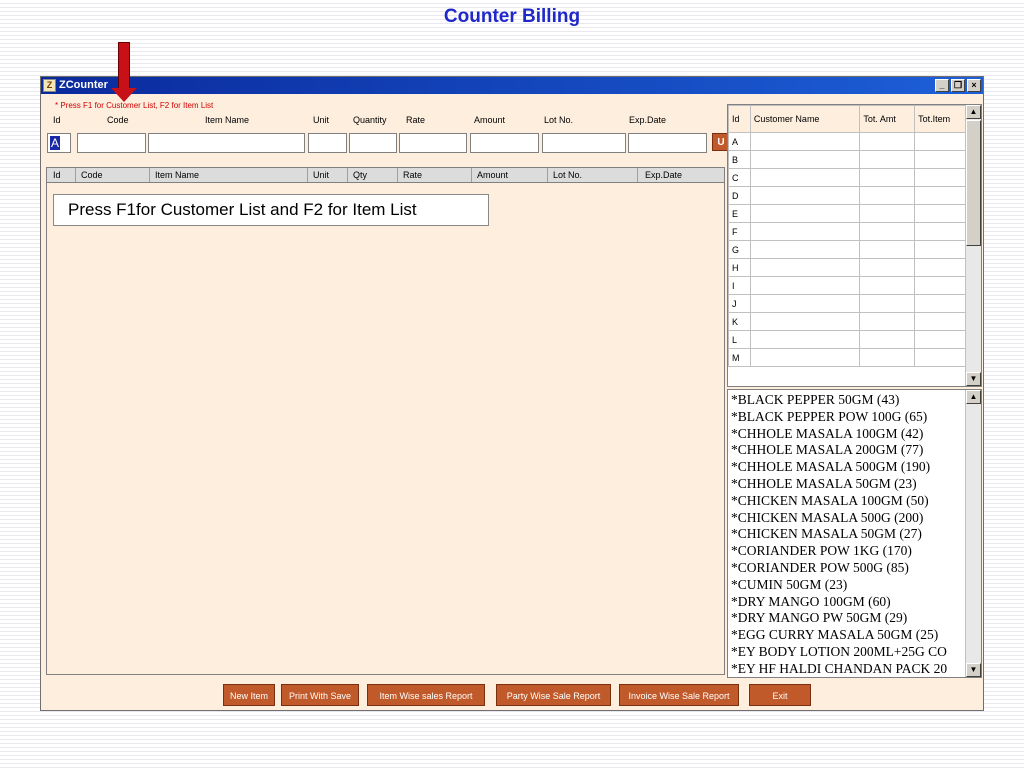 Image resolution: width=1024 pixels, height=768 pixels. Describe the element at coordinates (942, 85) in the screenshot. I see `minimize-button: _` at that location.